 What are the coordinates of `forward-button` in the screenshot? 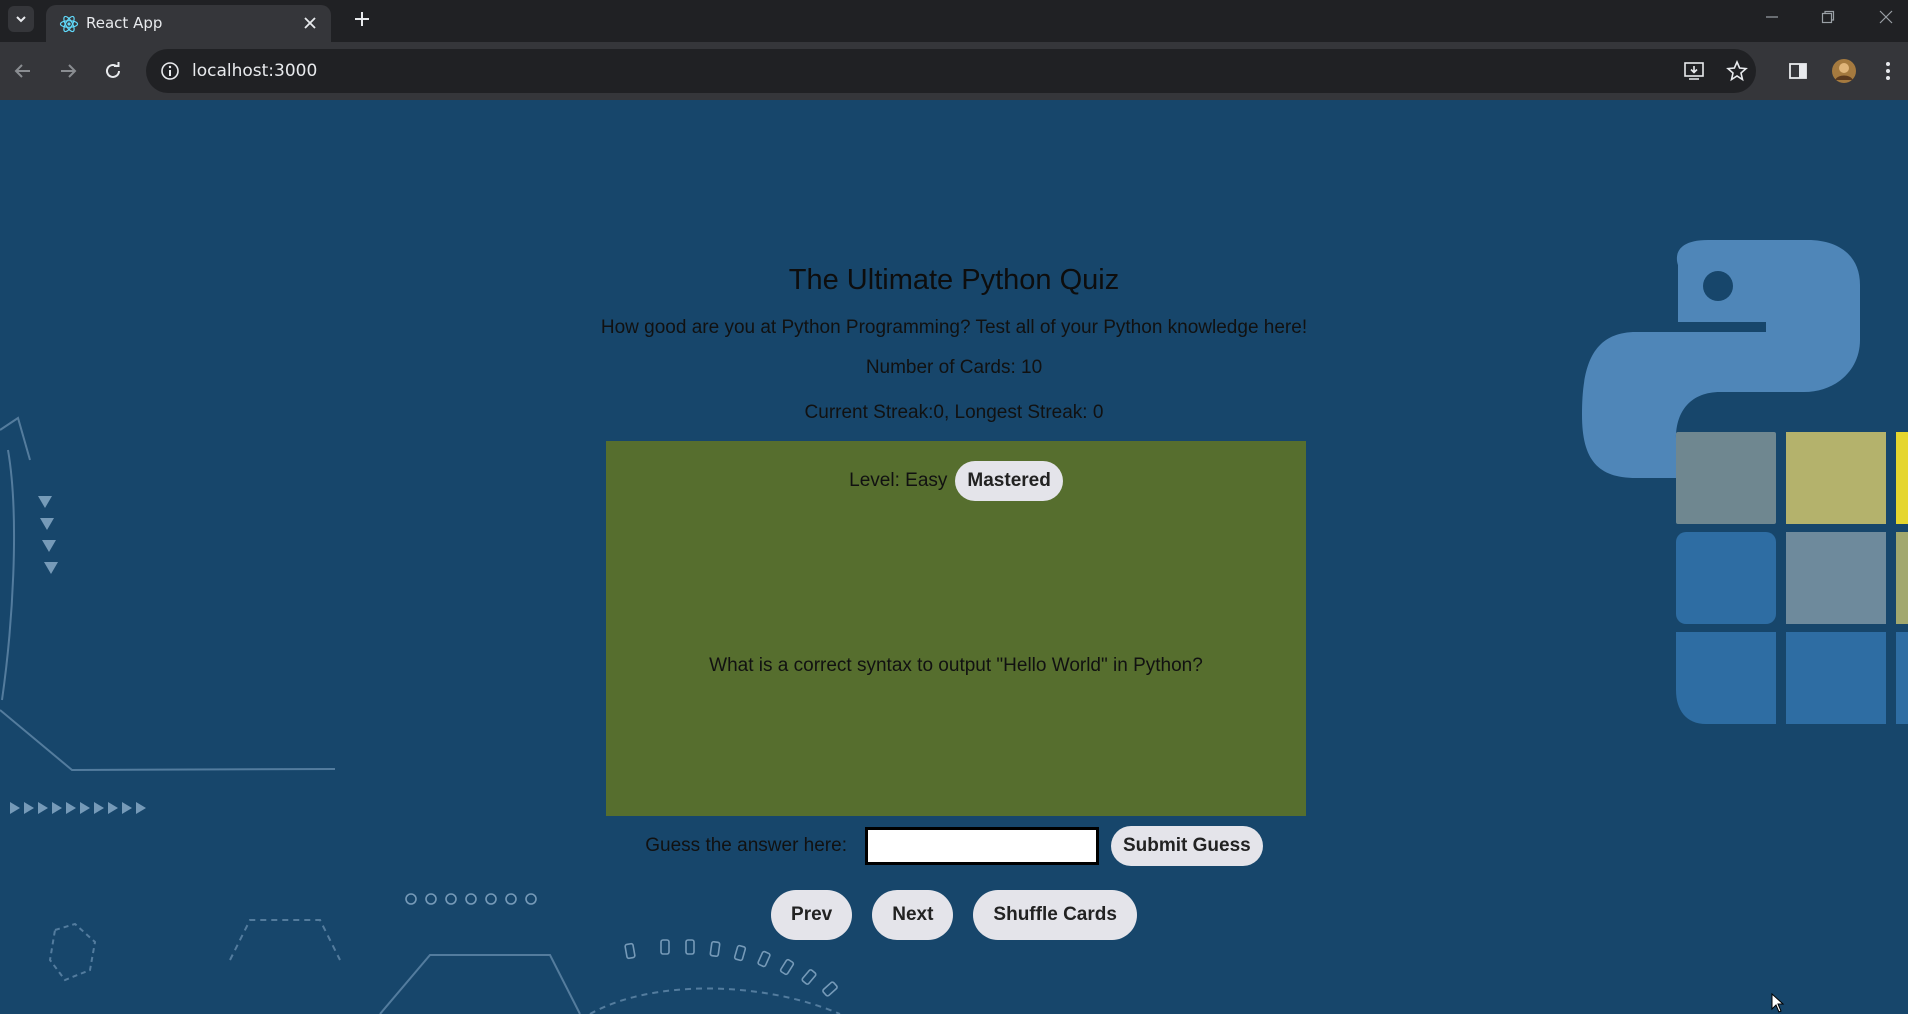 It's located at (68, 71).